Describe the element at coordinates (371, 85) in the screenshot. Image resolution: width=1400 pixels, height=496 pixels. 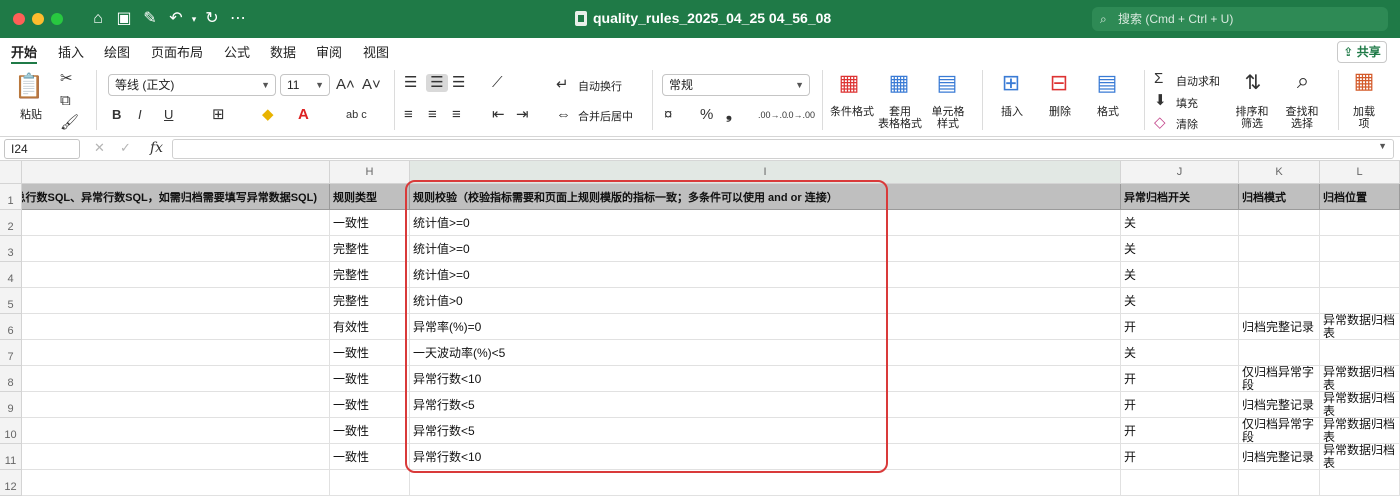
I see `decrease-font-icon: A˅` at that location.